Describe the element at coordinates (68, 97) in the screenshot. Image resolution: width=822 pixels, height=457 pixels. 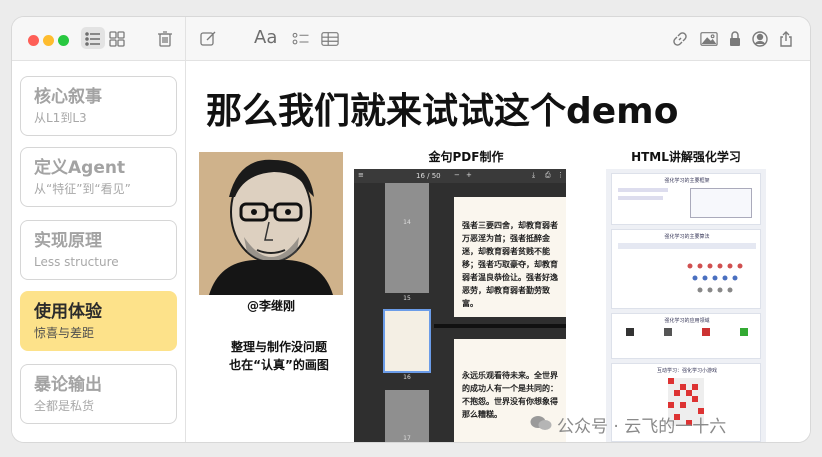
I see `sidebar-item-title: 核心叙事` at that location.